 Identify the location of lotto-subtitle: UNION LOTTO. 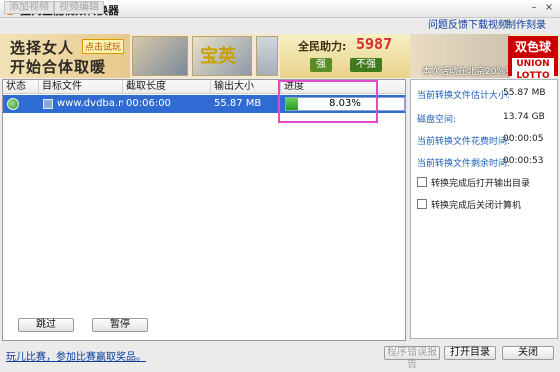
(533, 68).